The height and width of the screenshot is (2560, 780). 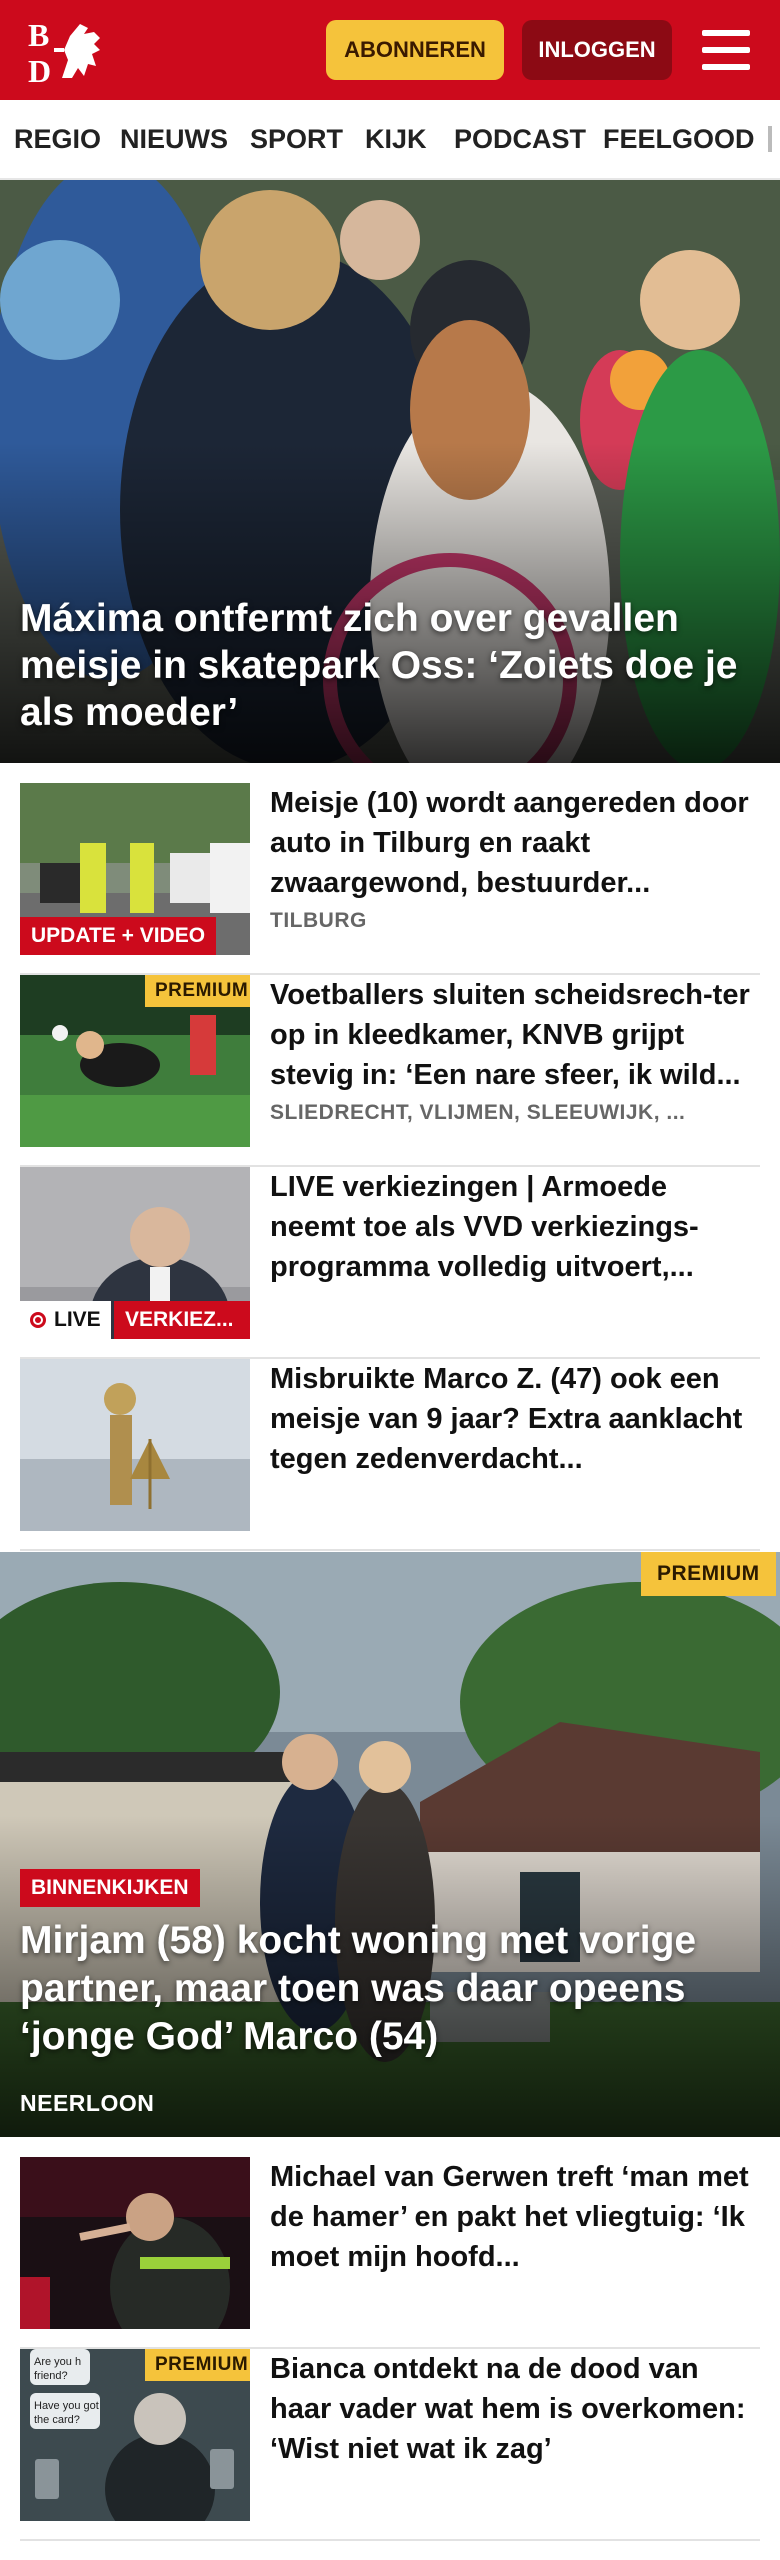 What do you see at coordinates (71, 52) in the screenshot?
I see `bd-logo: B D` at bounding box center [71, 52].